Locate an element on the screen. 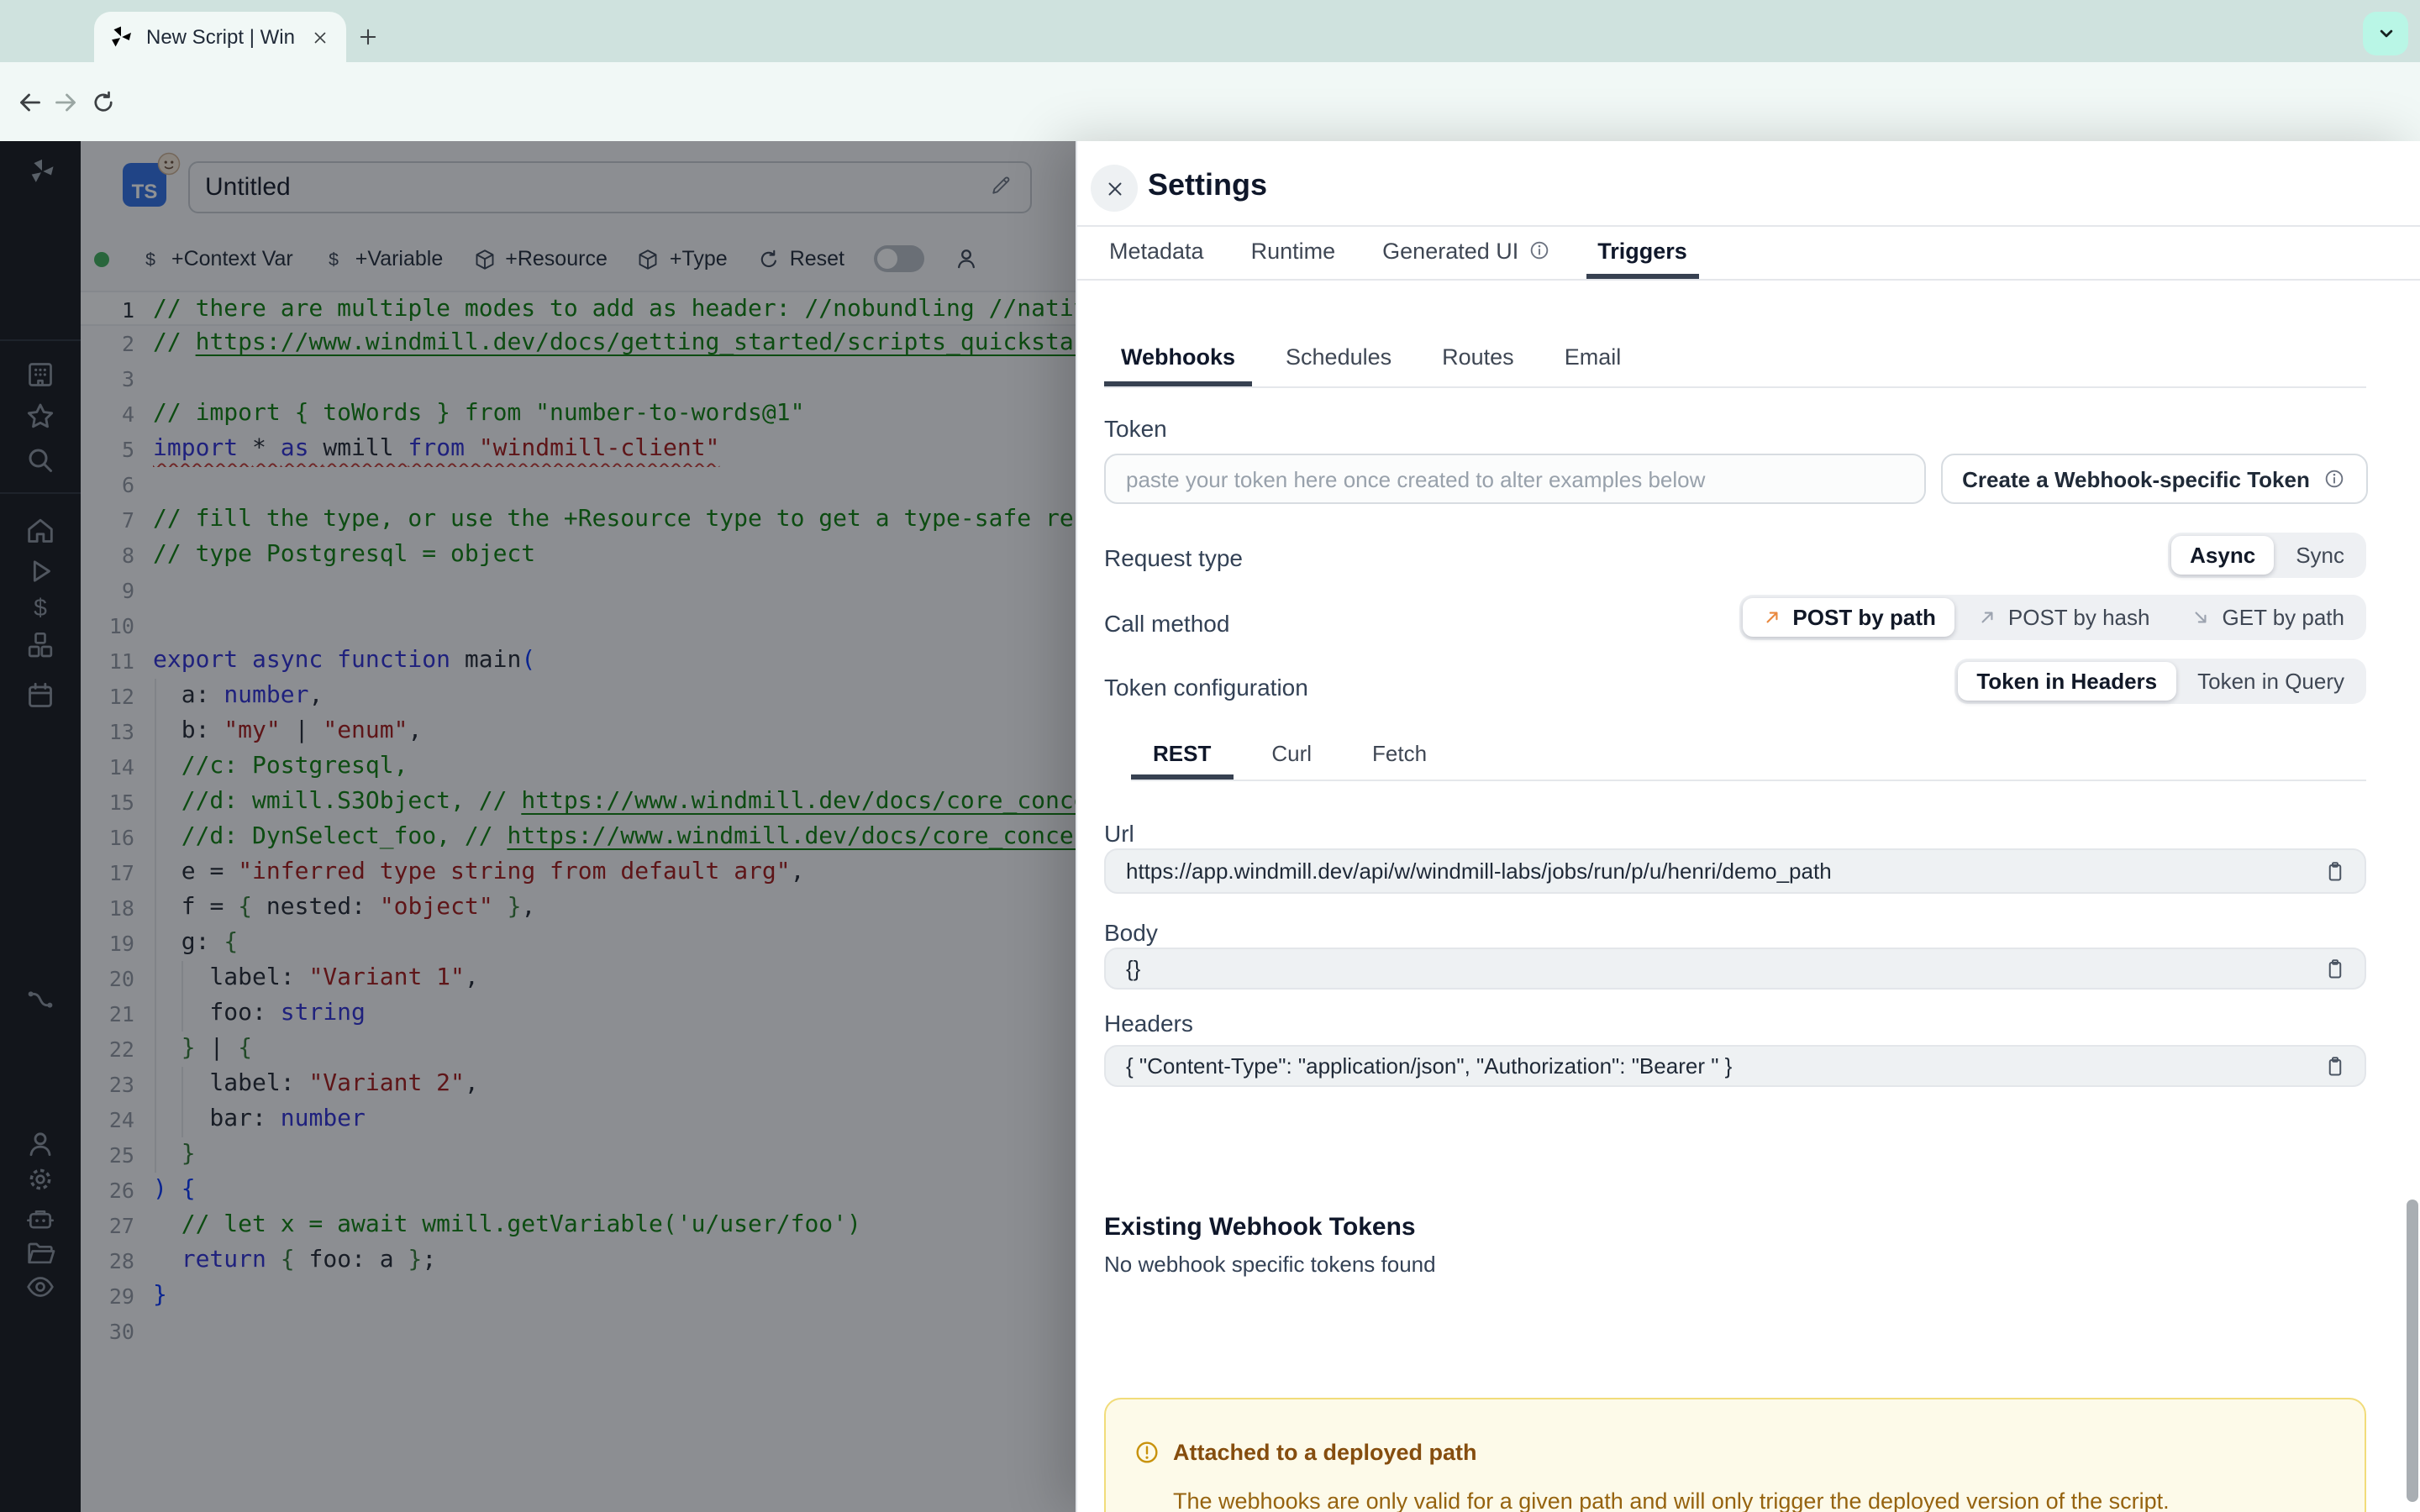 The height and width of the screenshot is (1512, 2420). drawer-scrollbar is located at coordinates (2412, 1351).